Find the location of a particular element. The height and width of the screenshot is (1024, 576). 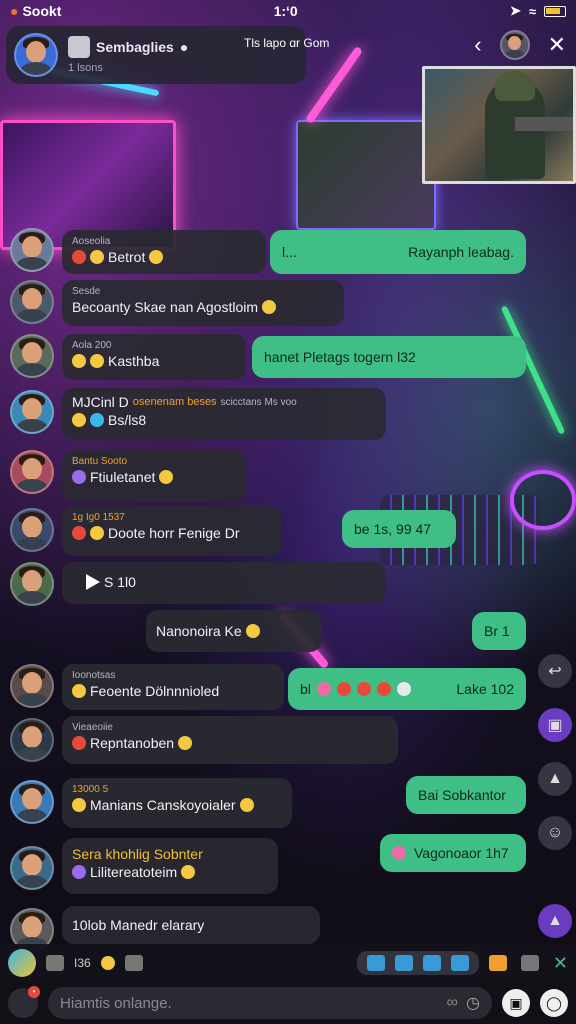

folder-icon is located at coordinates (403, 963).